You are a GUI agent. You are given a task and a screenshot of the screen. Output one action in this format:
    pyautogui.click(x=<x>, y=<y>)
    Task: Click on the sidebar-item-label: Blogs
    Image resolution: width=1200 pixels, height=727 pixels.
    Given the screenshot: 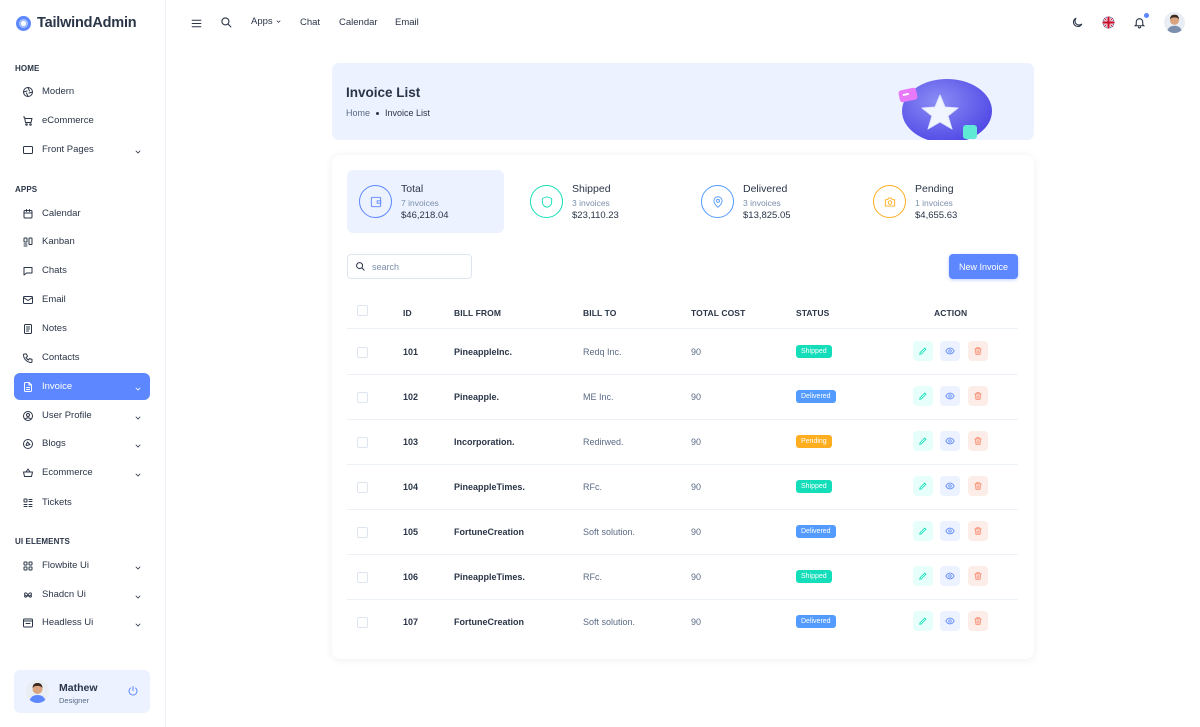 What is the action you would take?
    pyautogui.click(x=54, y=443)
    